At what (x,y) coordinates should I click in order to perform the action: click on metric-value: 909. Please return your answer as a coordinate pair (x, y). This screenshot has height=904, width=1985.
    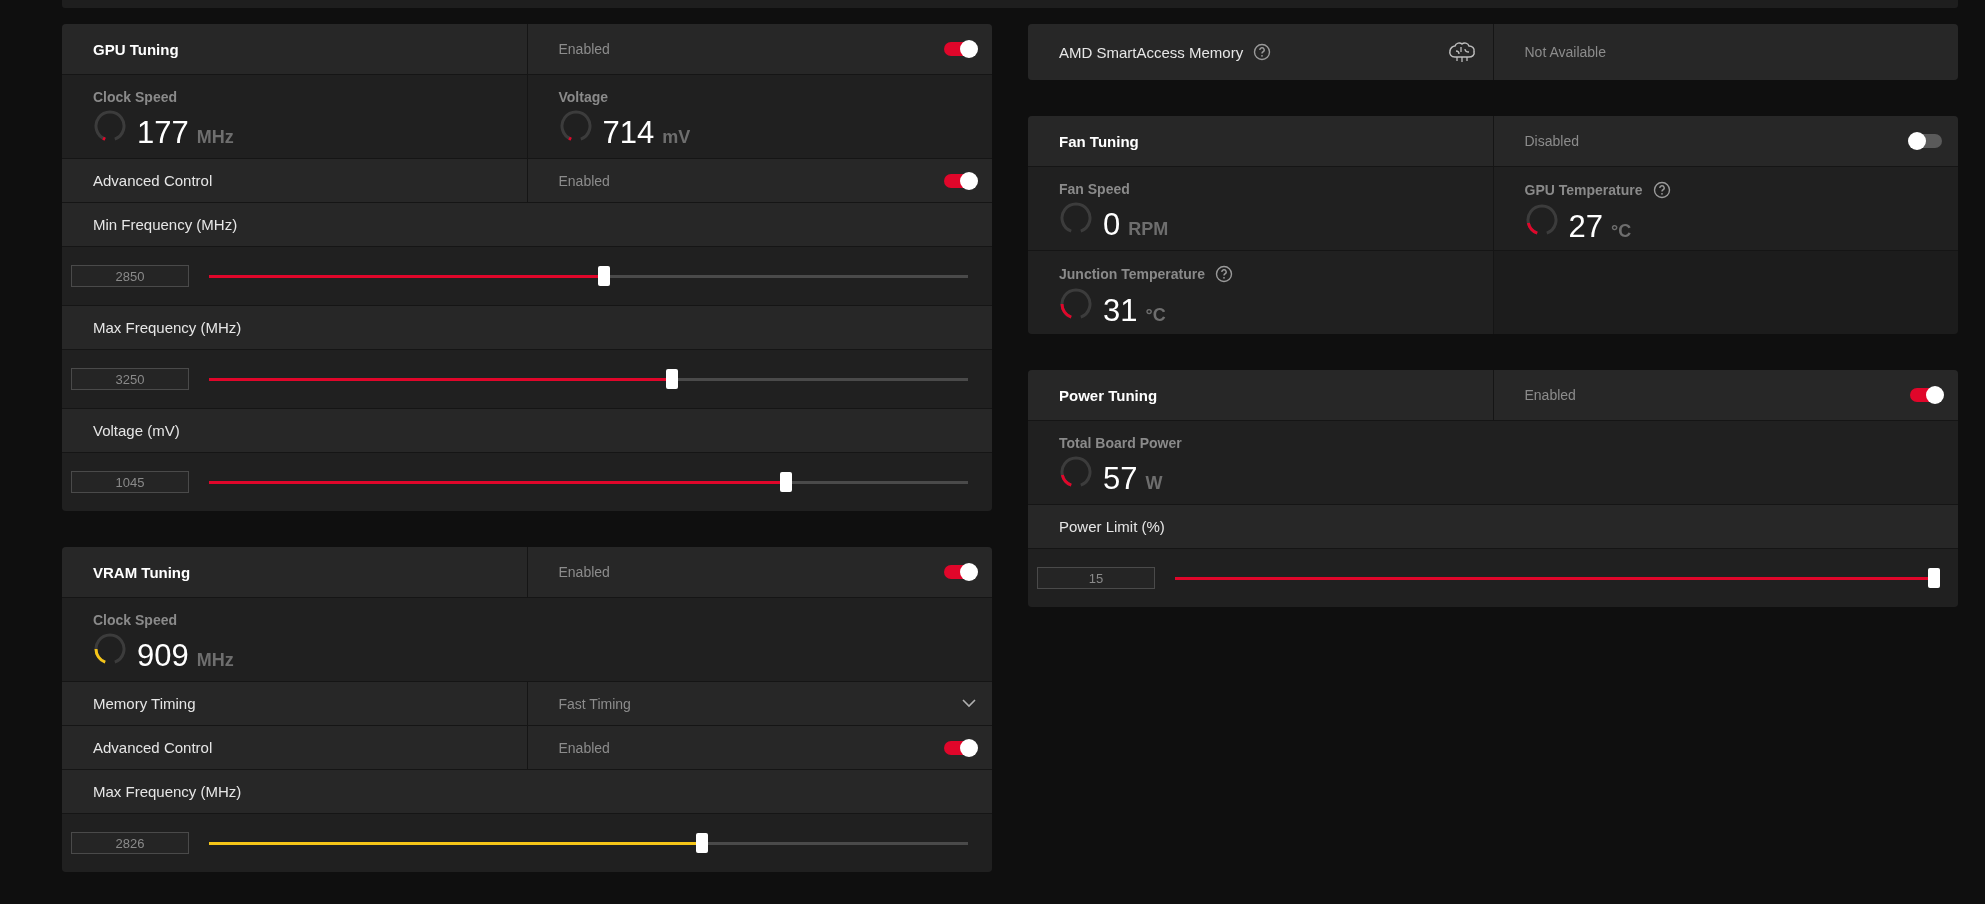
    Looking at the image, I should click on (163, 656).